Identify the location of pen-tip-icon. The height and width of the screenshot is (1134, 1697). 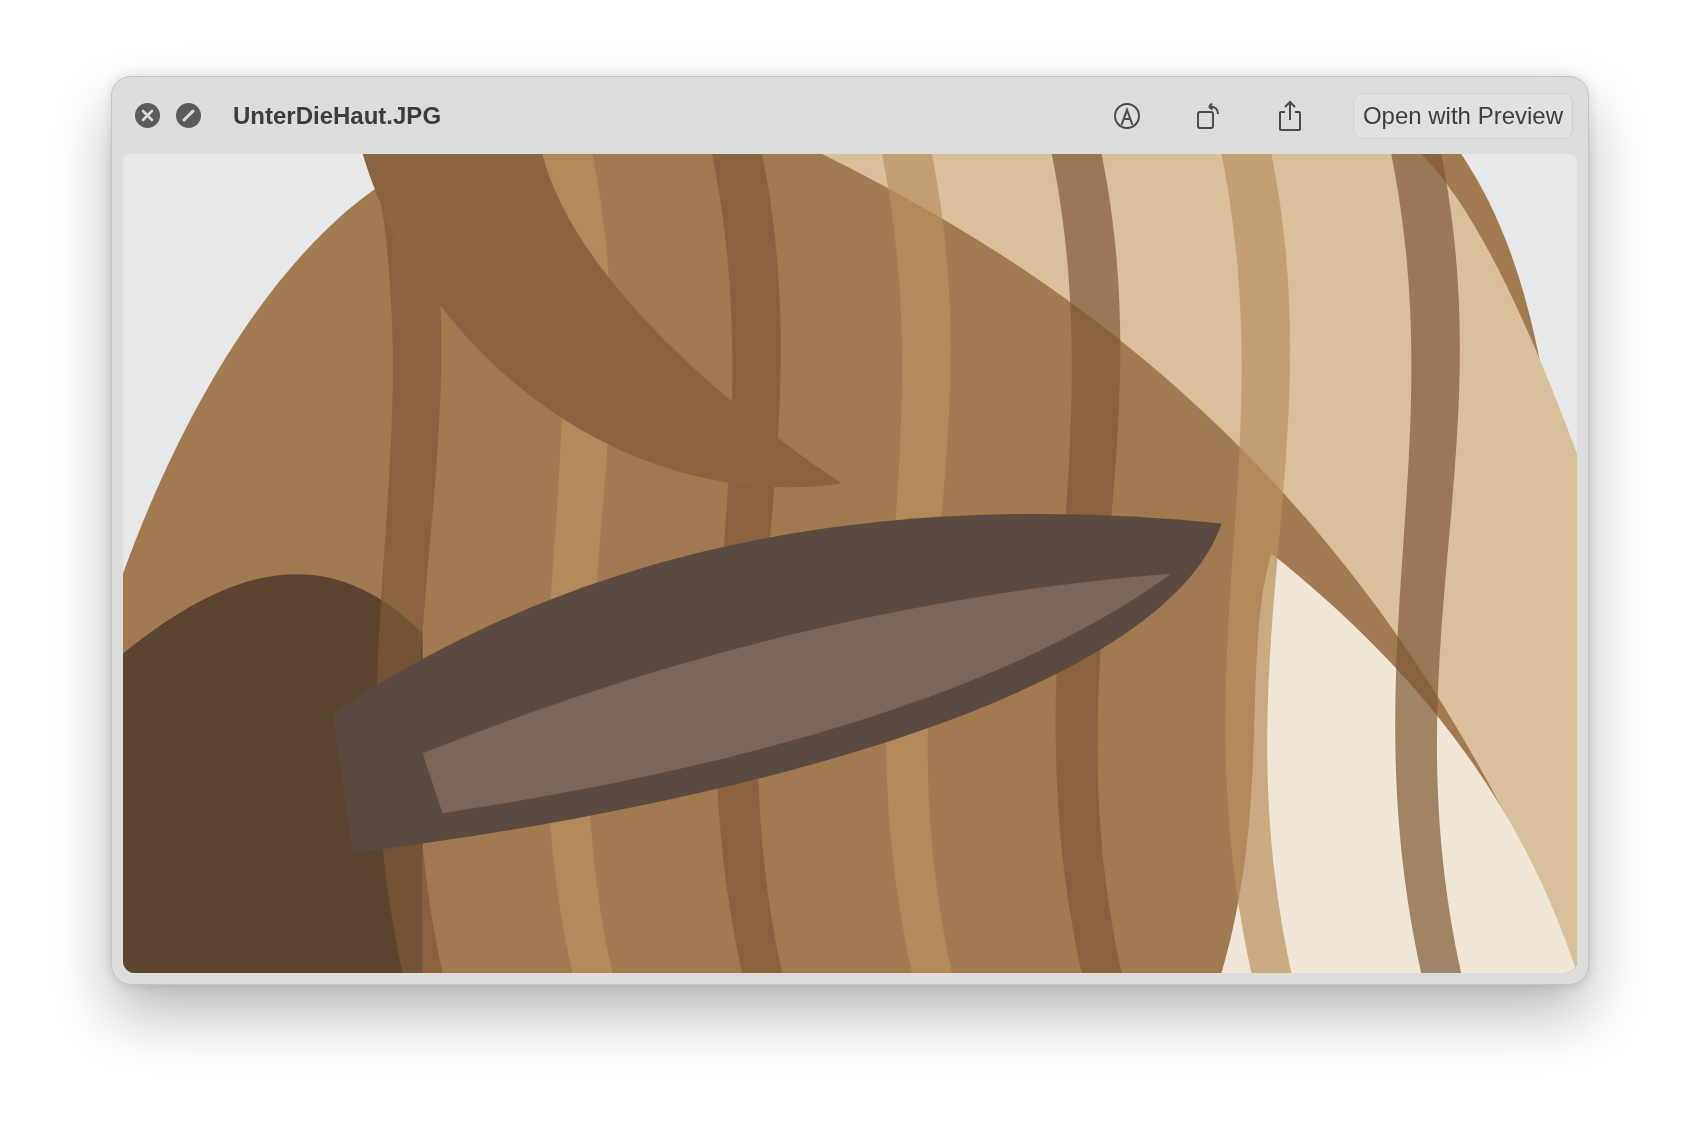
(1126, 115).